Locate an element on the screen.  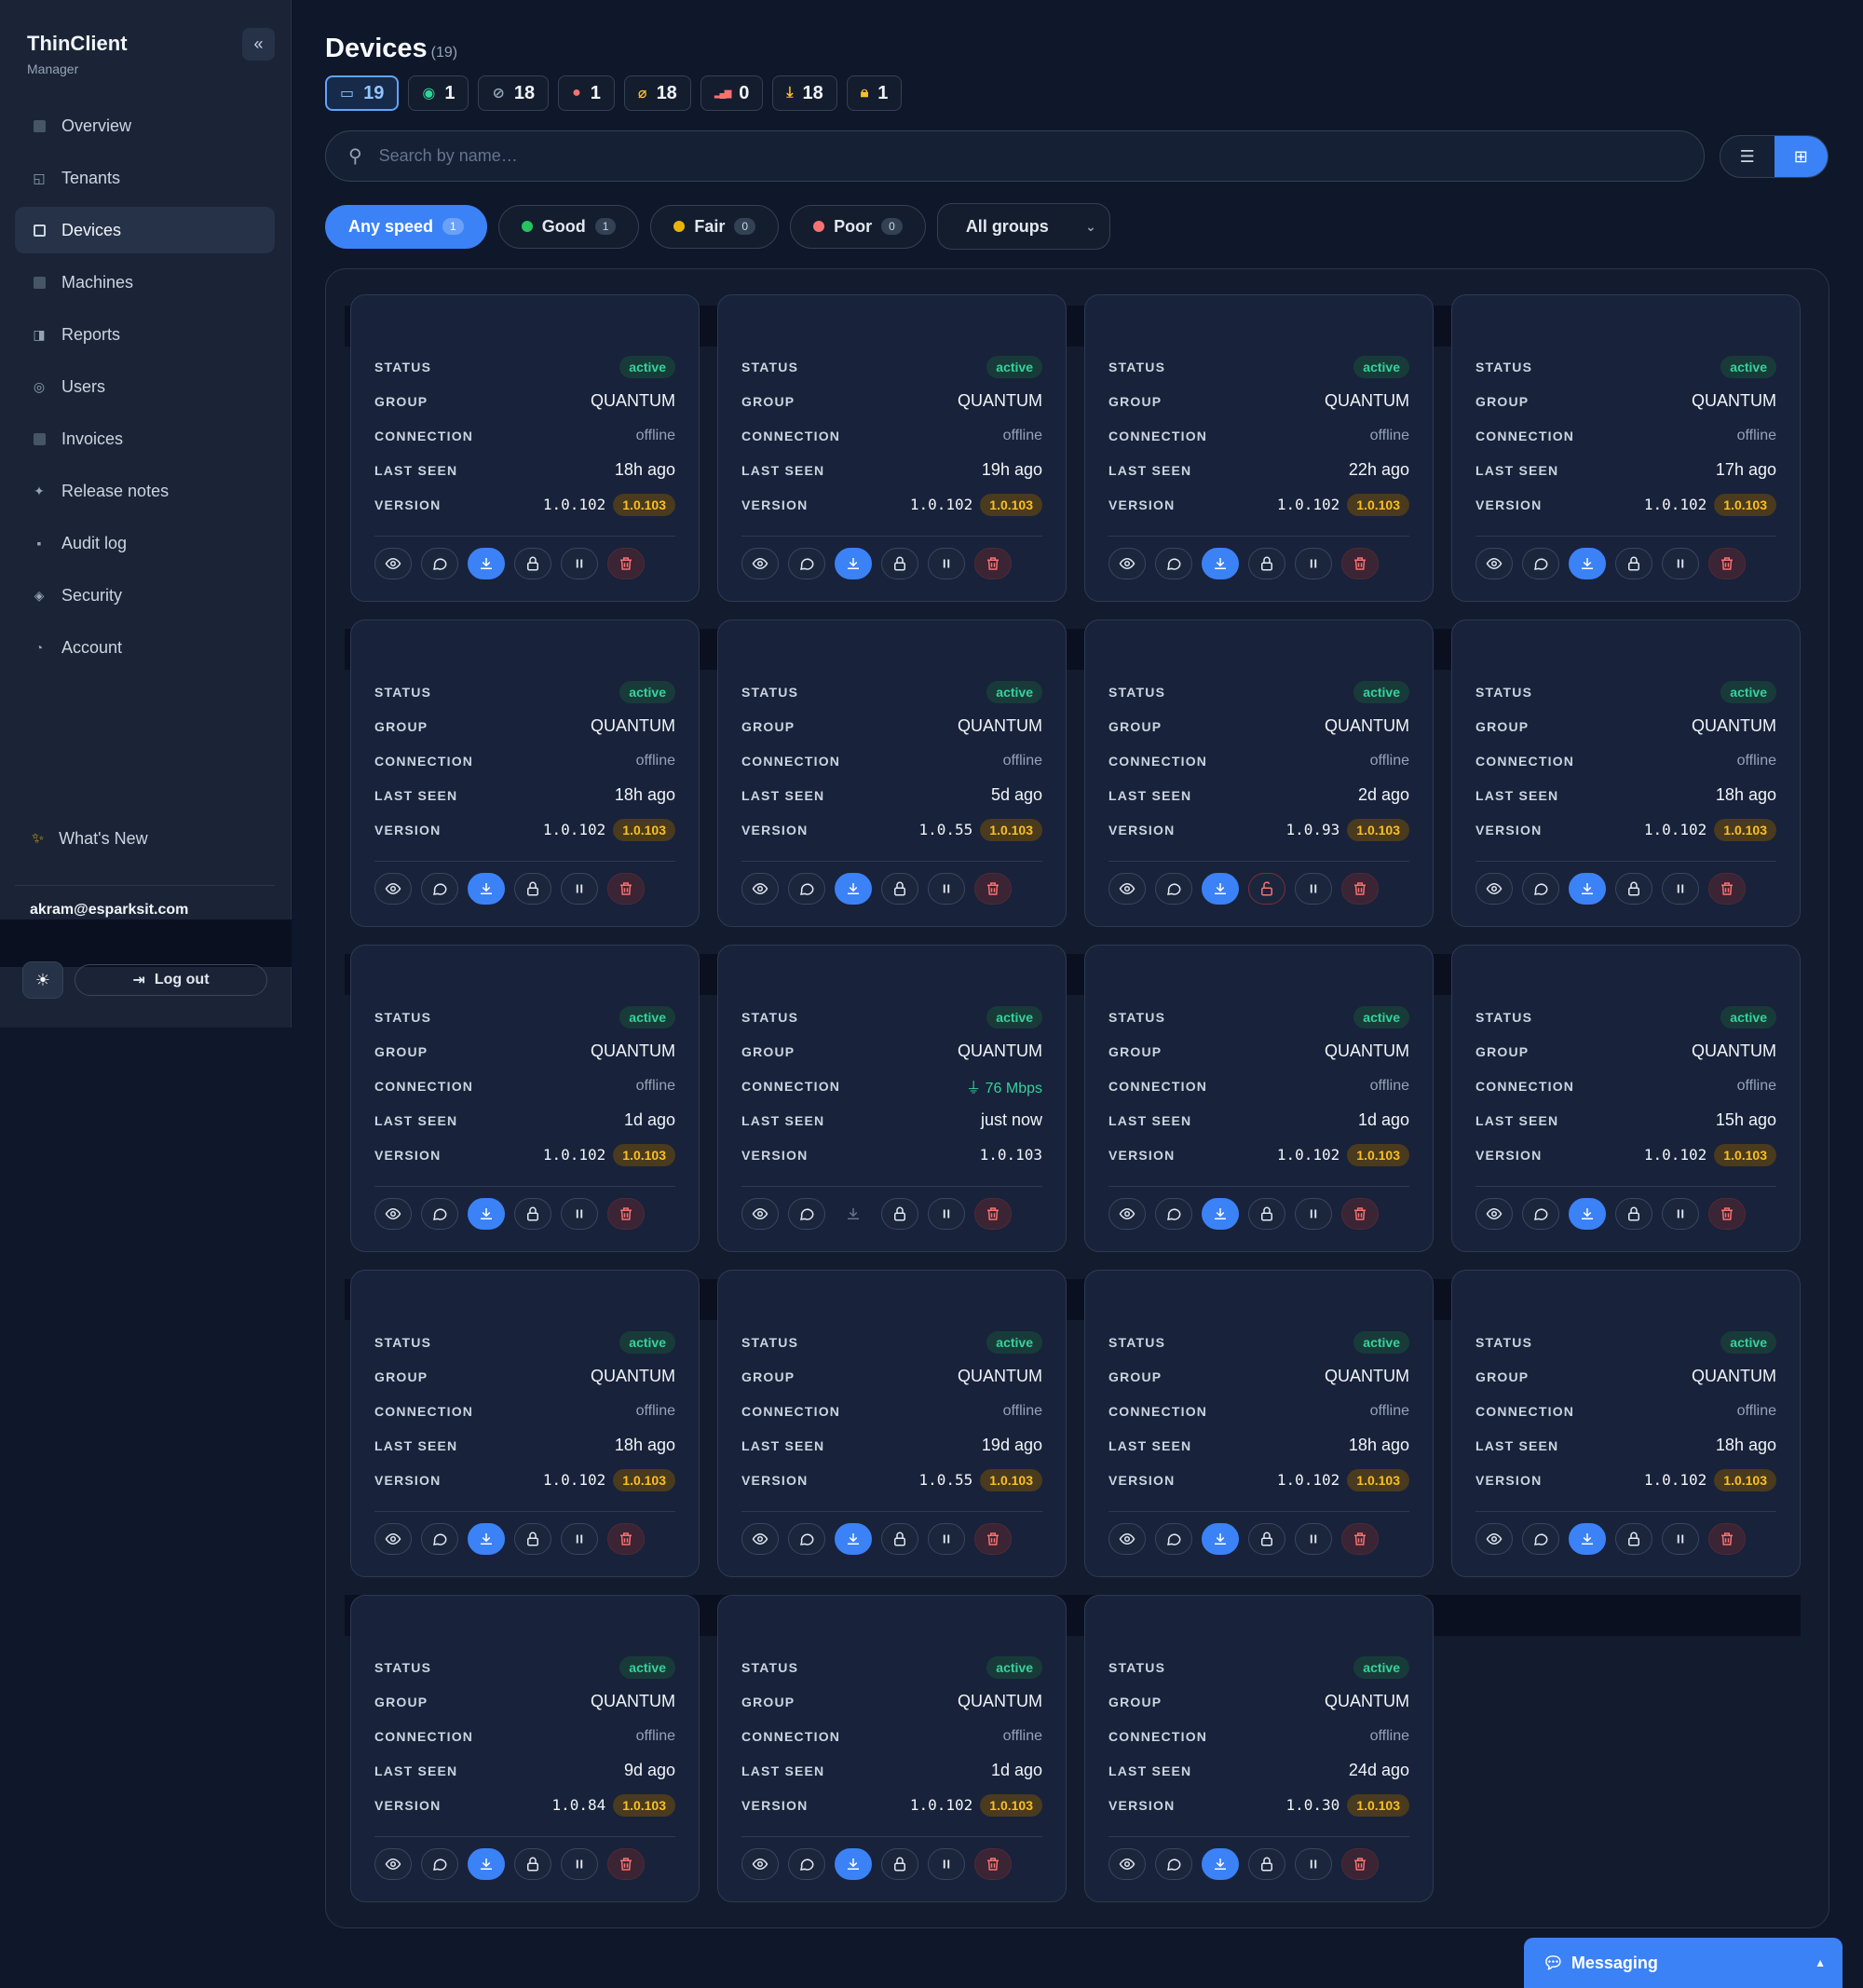
sidebar-item-audit-log: ▪ Audit log is located at coordinates (145, 543).